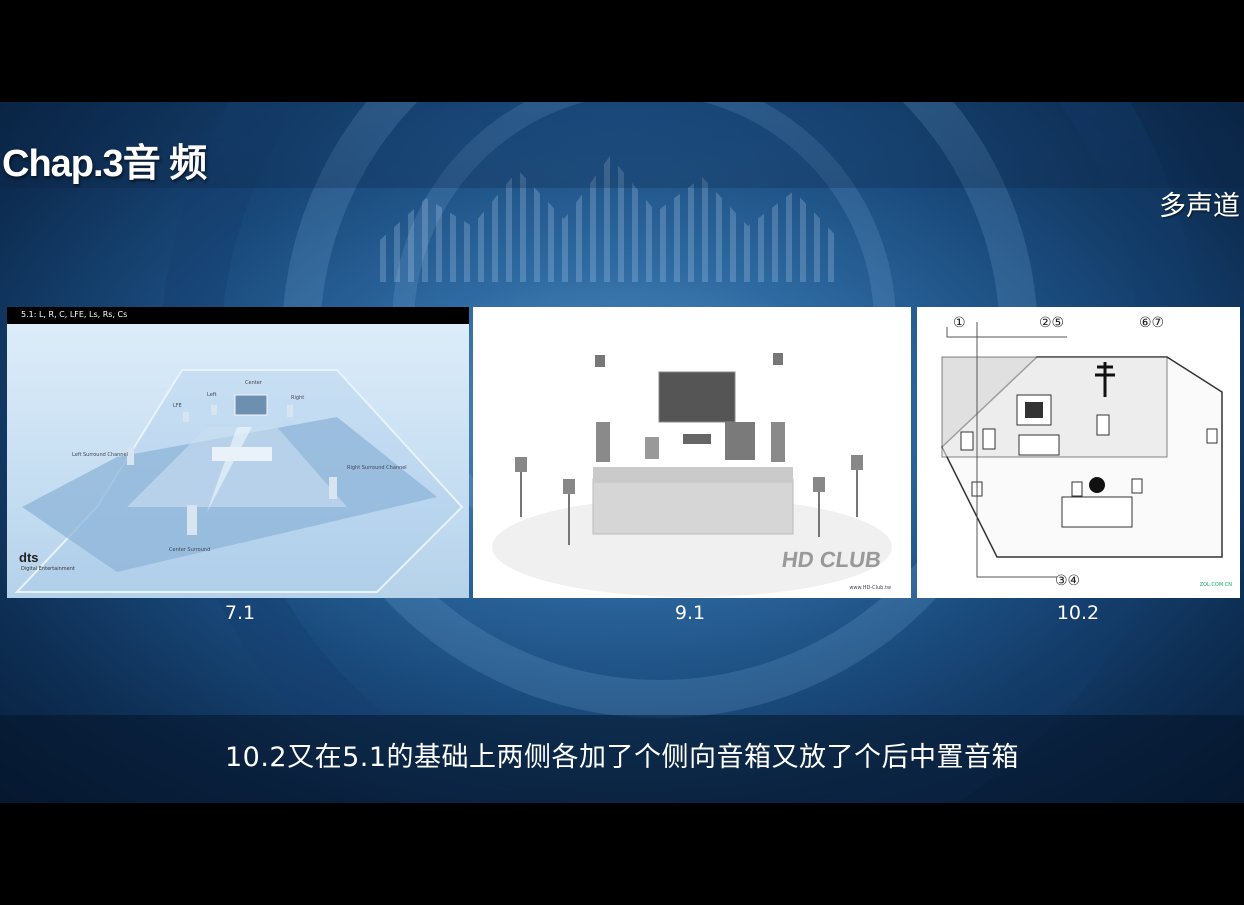  I want to click on label-center-surround: Center Surround, so click(190, 550).